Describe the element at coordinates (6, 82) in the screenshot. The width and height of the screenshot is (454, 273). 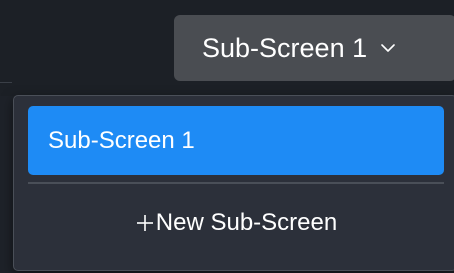
I see `divider` at that location.